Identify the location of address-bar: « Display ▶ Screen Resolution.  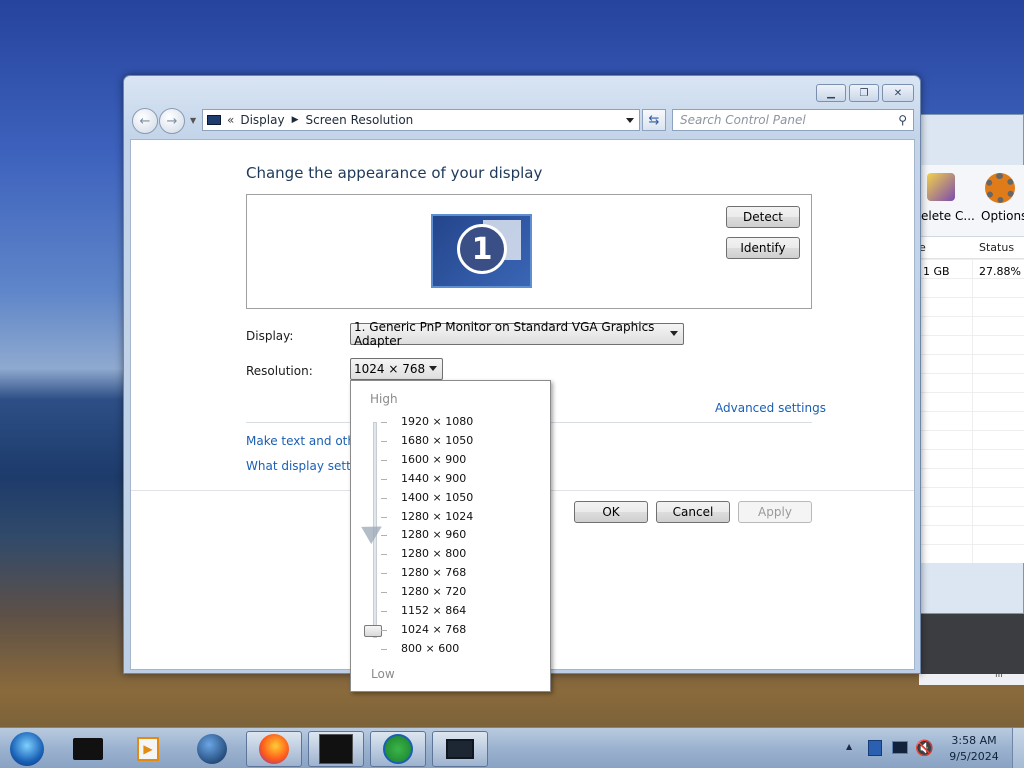
(421, 120).